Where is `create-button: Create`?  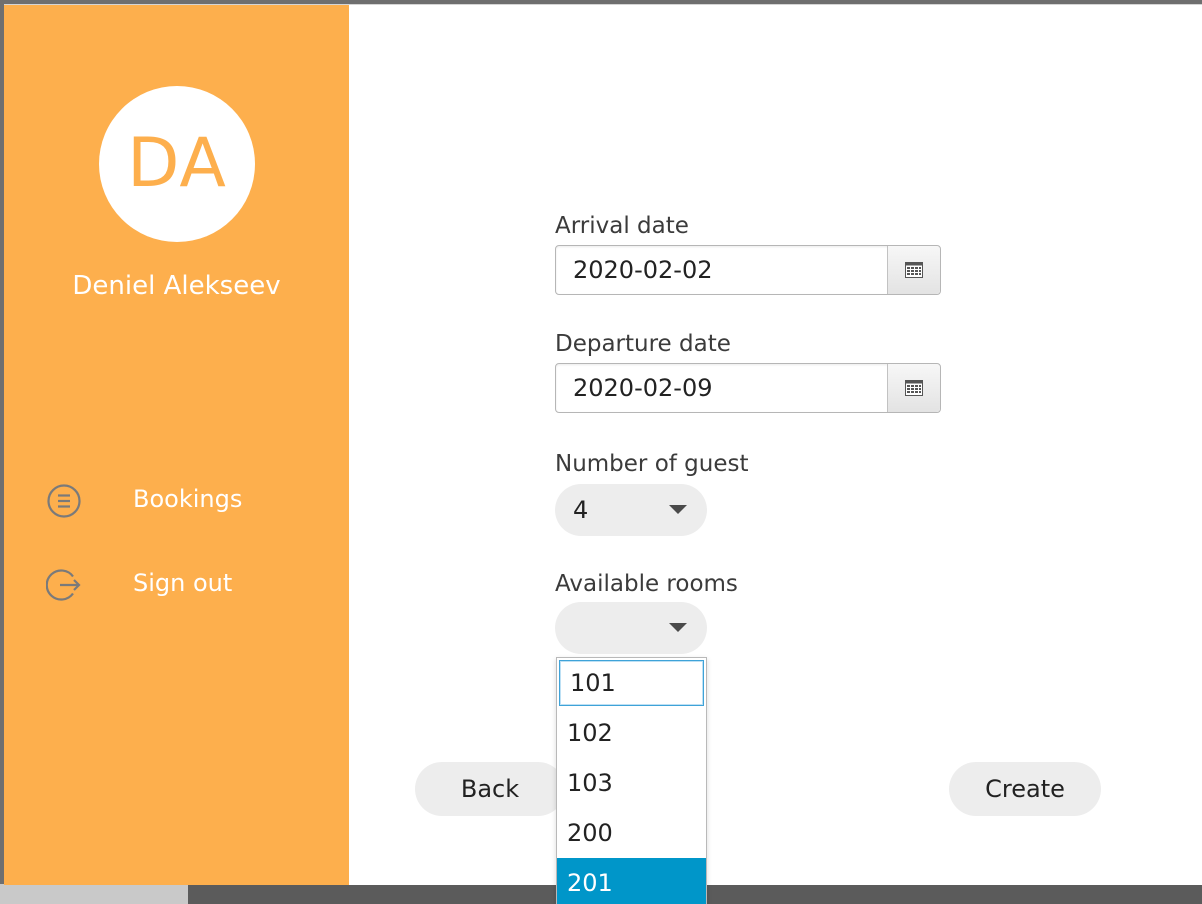
create-button: Create is located at coordinates (1025, 789).